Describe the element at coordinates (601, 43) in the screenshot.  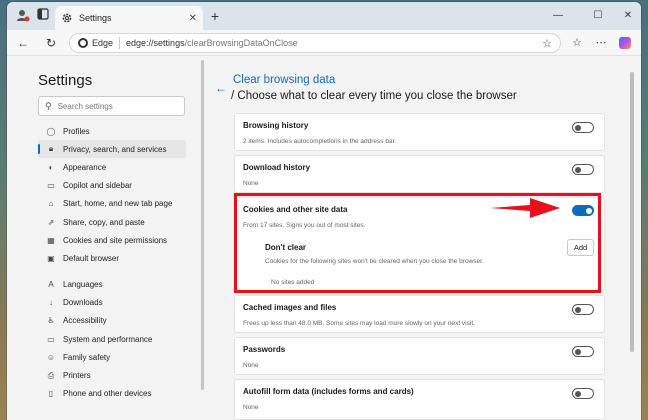
I see `more-menu-icon: ⋯` at that location.